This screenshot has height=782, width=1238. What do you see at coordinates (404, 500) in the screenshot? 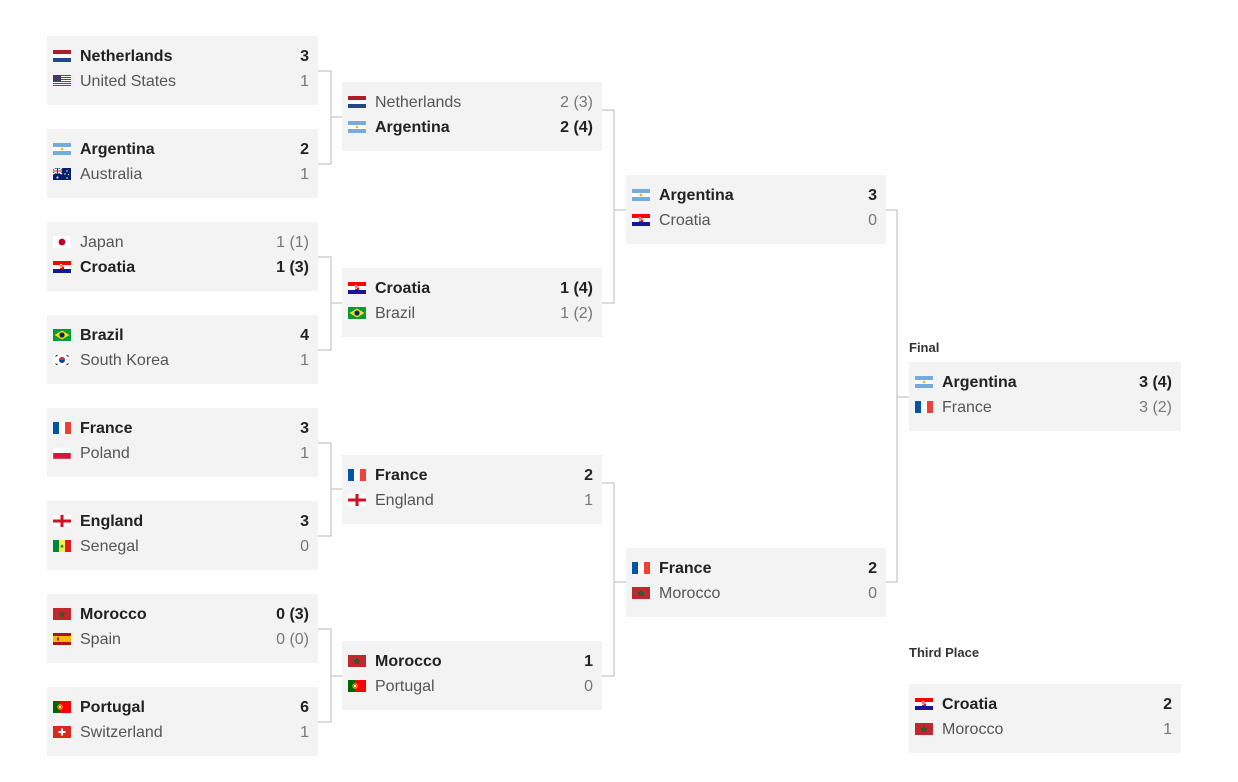
I see `team-name: England` at bounding box center [404, 500].